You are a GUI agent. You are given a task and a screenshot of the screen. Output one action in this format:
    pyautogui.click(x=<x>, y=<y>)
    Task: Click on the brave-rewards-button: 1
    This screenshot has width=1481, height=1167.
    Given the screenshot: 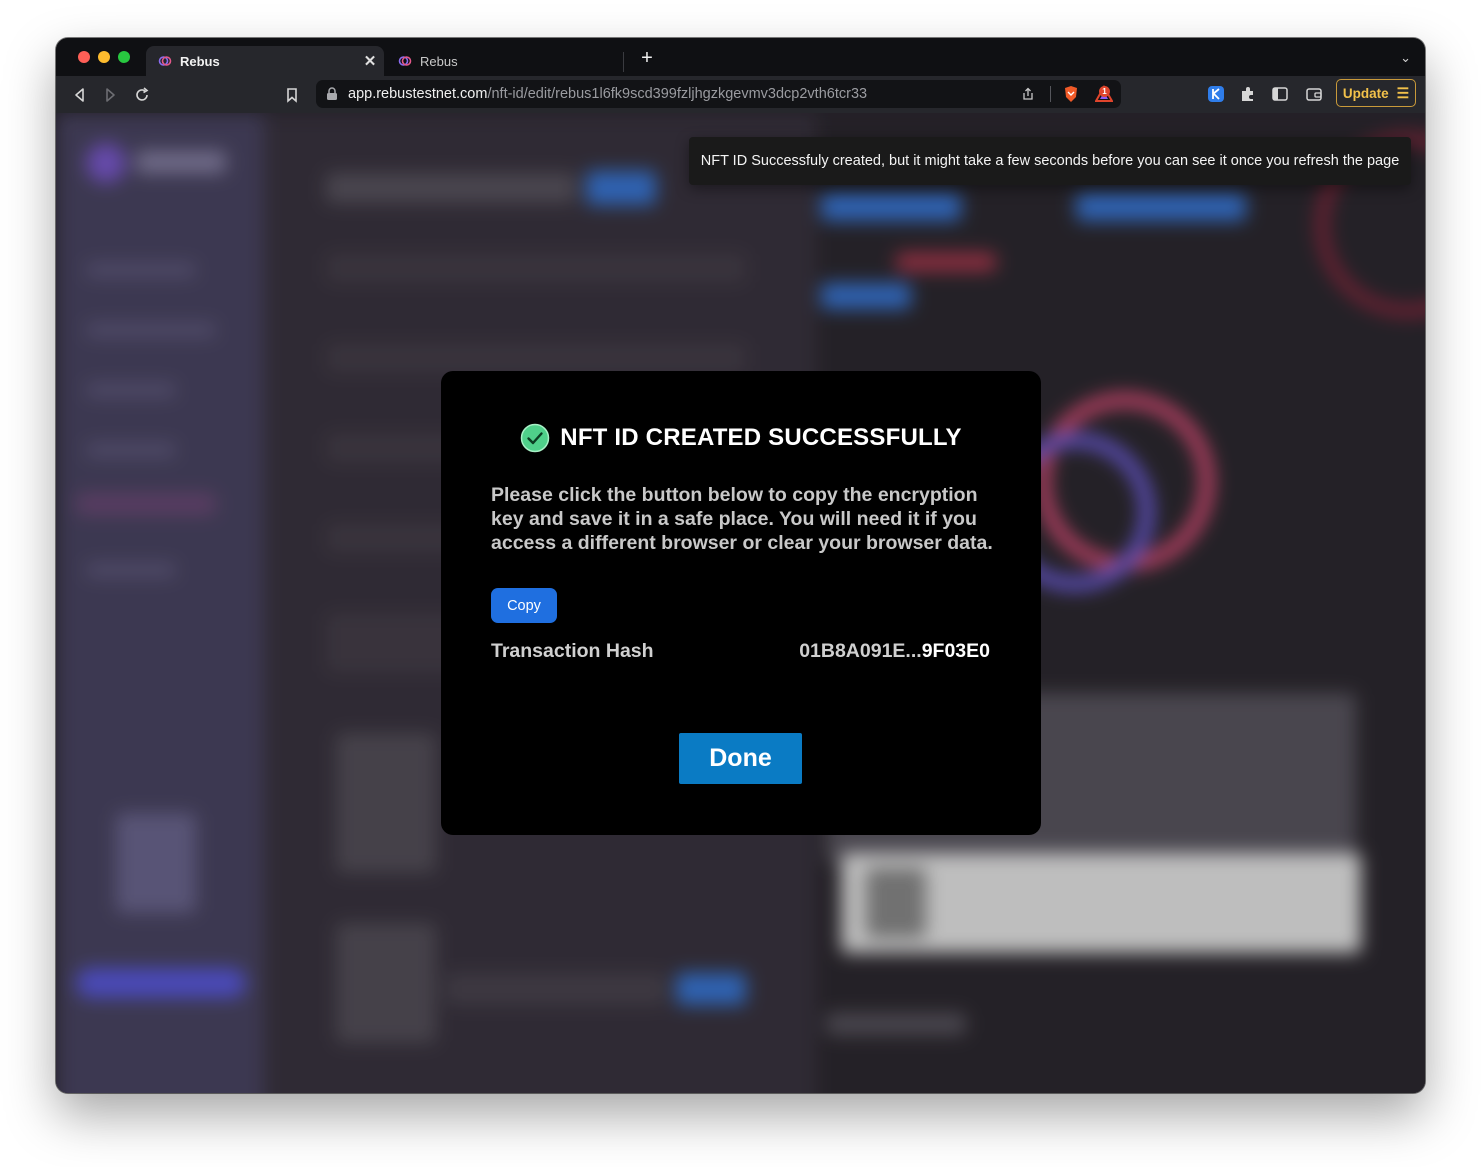 What is the action you would take?
    pyautogui.click(x=1104, y=93)
    